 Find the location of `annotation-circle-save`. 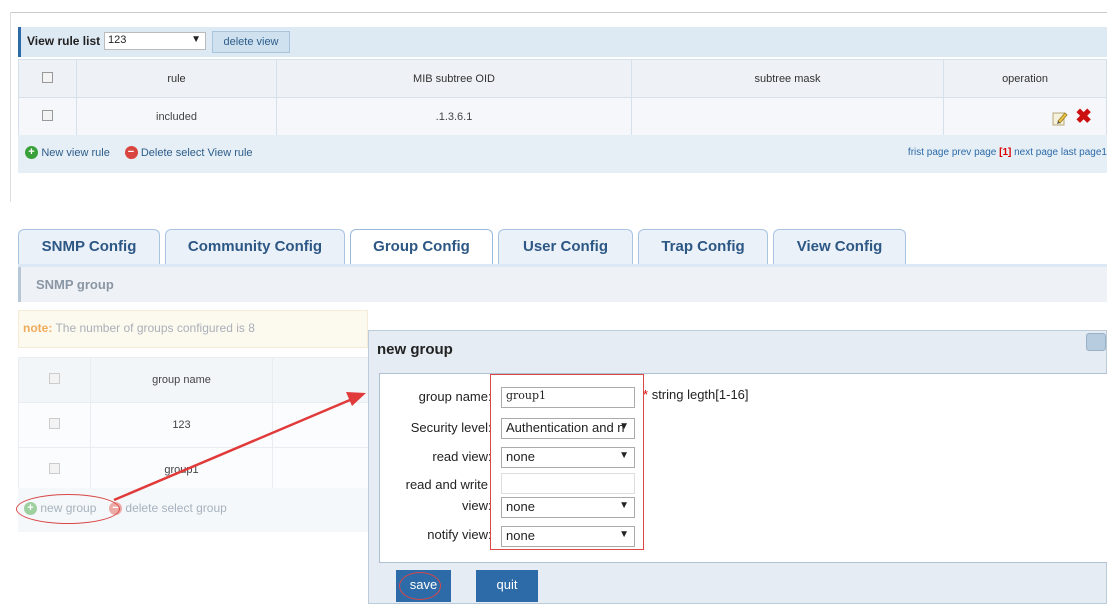

annotation-circle-save is located at coordinates (420, 586).